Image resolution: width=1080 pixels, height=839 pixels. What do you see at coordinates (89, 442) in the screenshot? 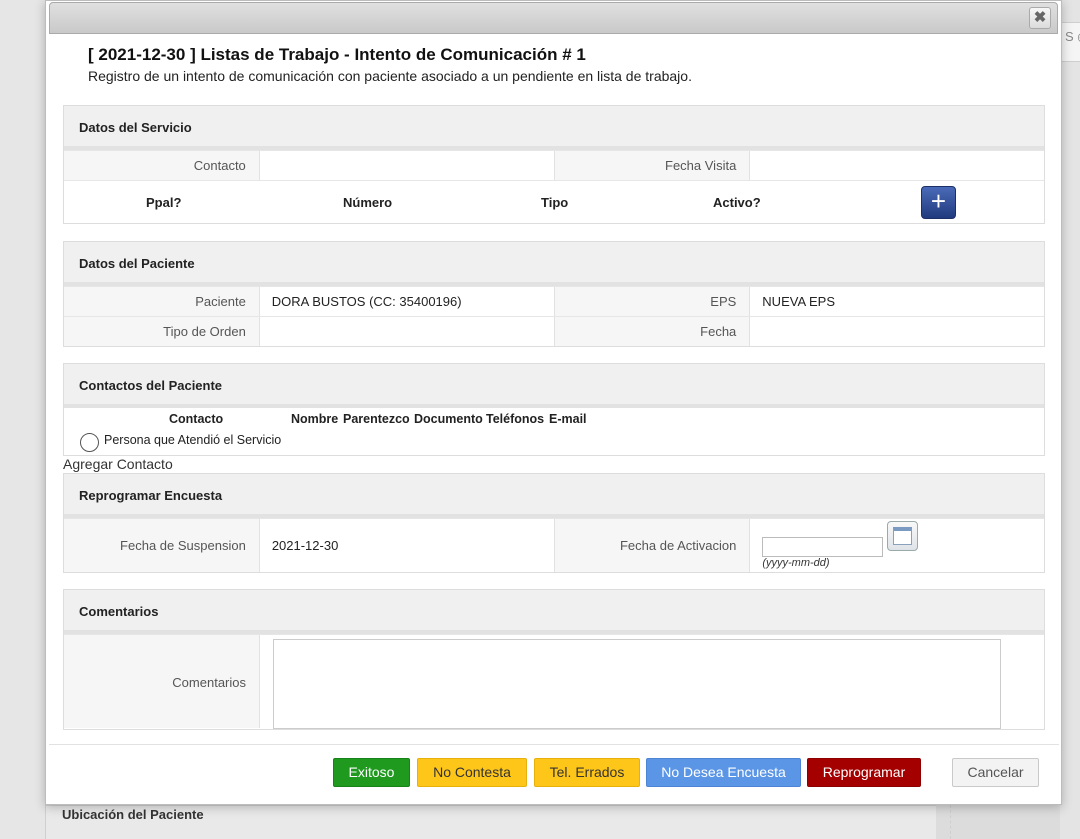
I see `attended-person-radio` at bounding box center [89, 442].